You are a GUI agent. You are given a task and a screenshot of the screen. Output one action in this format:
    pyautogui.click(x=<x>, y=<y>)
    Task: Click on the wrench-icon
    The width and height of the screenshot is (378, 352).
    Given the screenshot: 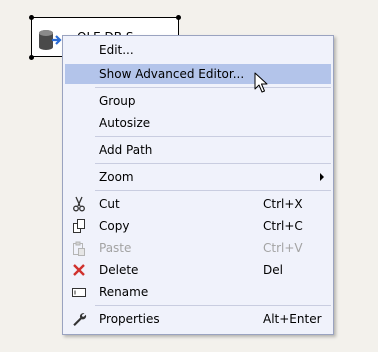 What is the action you would take?
    pyautogui.click(x=80, y=319)
    